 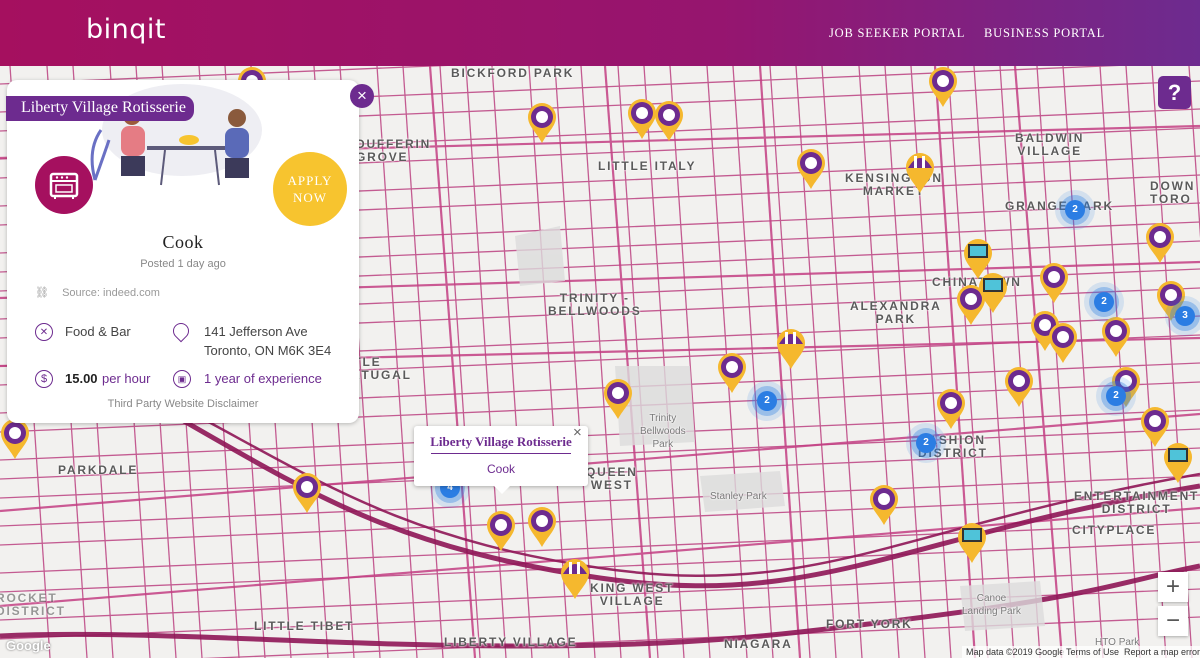 I want to click on map-label: TRINITY - BELLWOODS, so click(x=595, y=305).